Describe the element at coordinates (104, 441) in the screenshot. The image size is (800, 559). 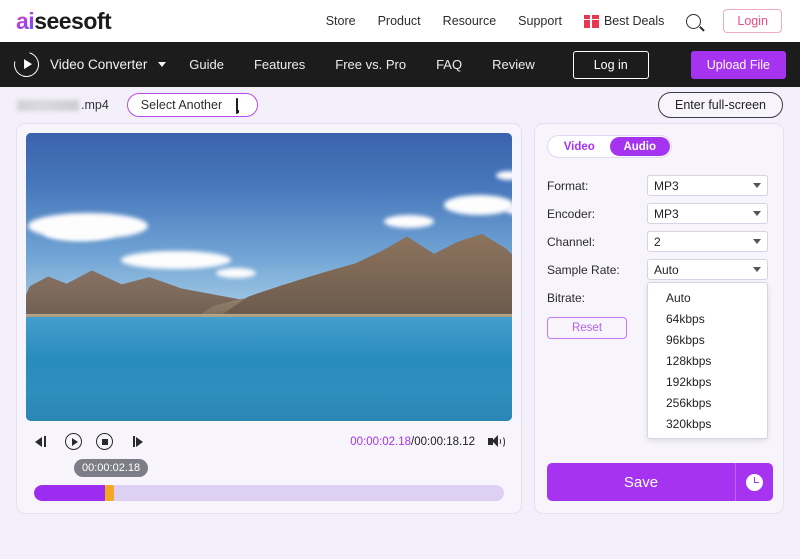
I see `stop-circle-icon` at that location.